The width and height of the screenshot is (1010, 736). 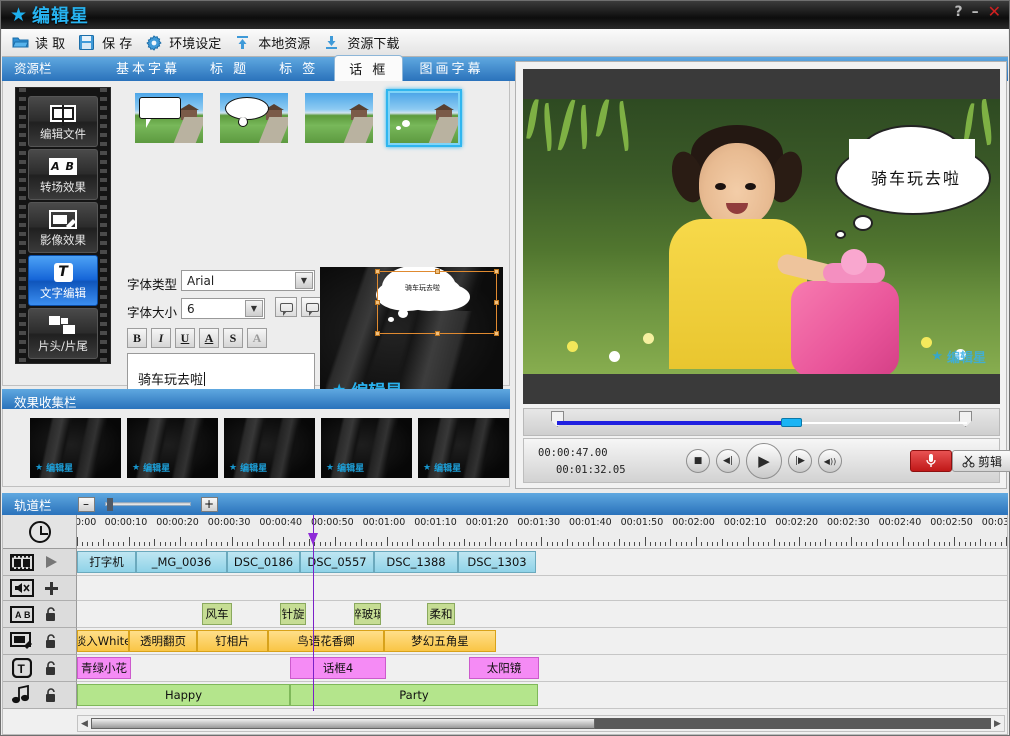 What do you see at coordinates (63, 121) in the screenshot?
I see `sidebar-item-edit-file: 编辑文件` at bounding box center [63, 121].